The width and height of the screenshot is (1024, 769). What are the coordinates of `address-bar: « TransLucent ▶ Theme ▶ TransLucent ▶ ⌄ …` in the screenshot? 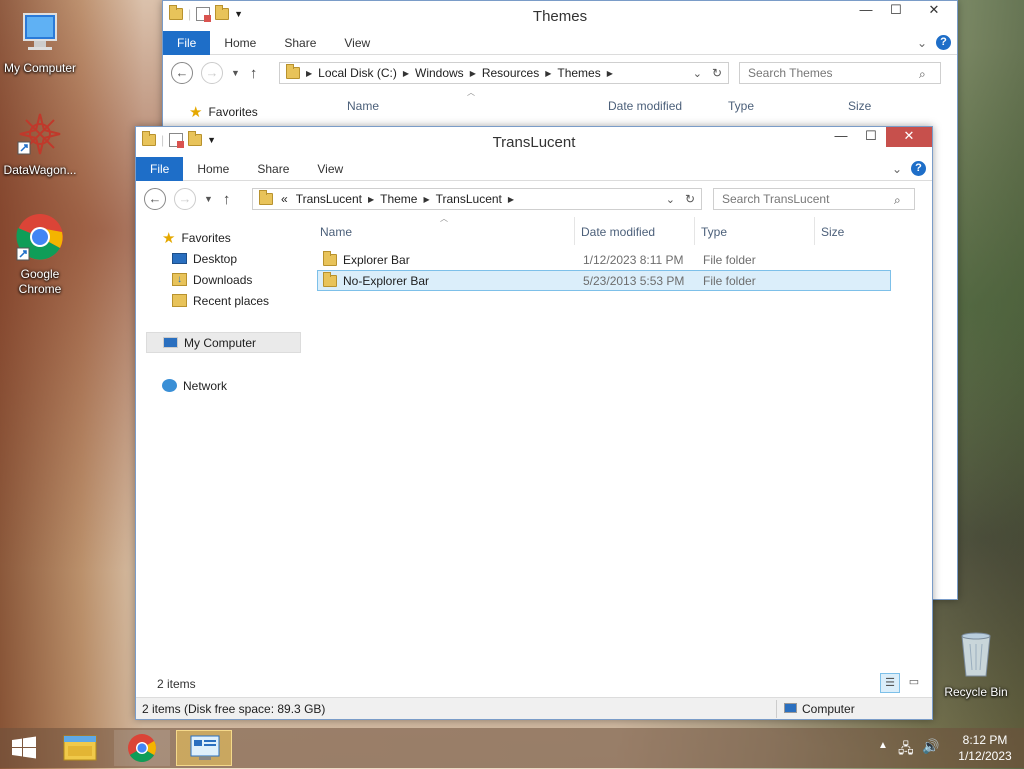 It's located at (477, 199).